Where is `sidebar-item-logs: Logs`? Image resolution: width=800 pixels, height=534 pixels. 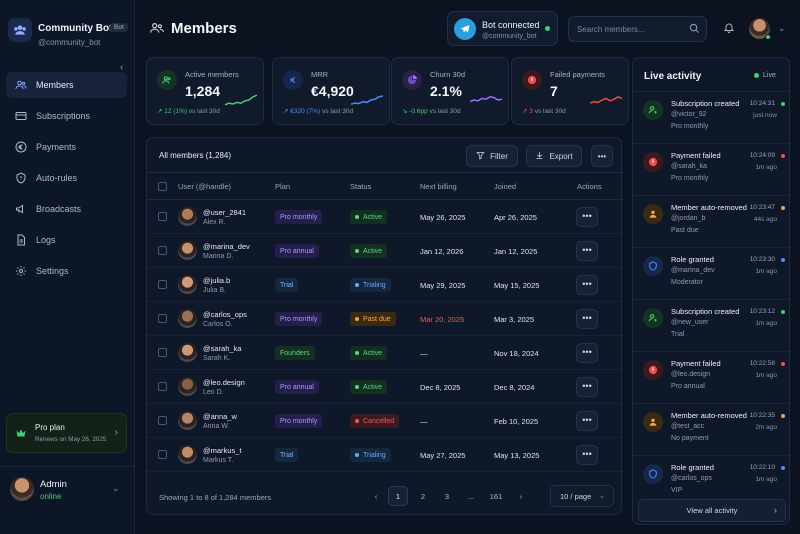
sidebar-item-logs: Logs is located at coordinates (66, 240).